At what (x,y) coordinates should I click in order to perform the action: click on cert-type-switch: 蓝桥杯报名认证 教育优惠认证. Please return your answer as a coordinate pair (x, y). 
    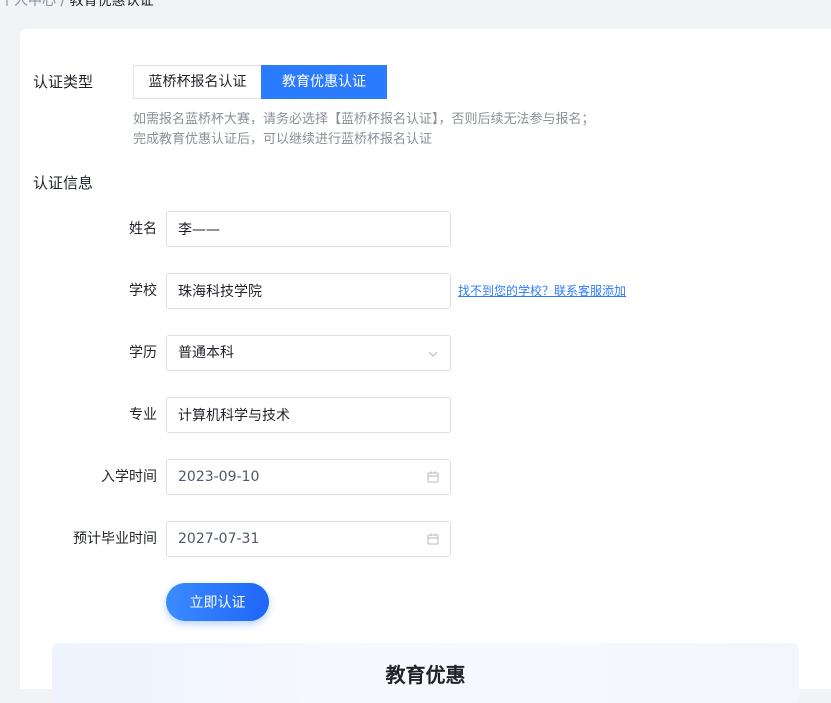
    Looking at the image, I should click on (260, 82).